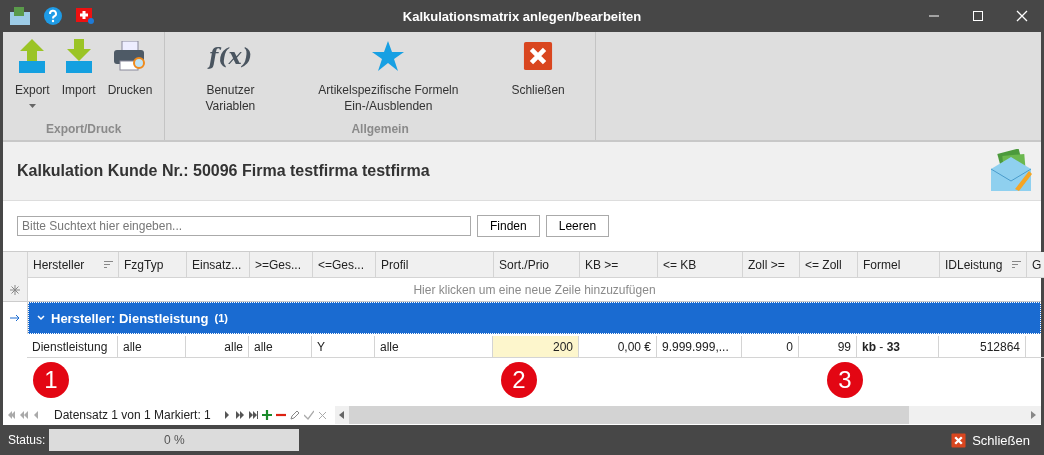 The height and width of the screenshot is (455, 1044). Describe the element at coordinates (388, 56) in the screenshot. I see `star-icon` at that location.